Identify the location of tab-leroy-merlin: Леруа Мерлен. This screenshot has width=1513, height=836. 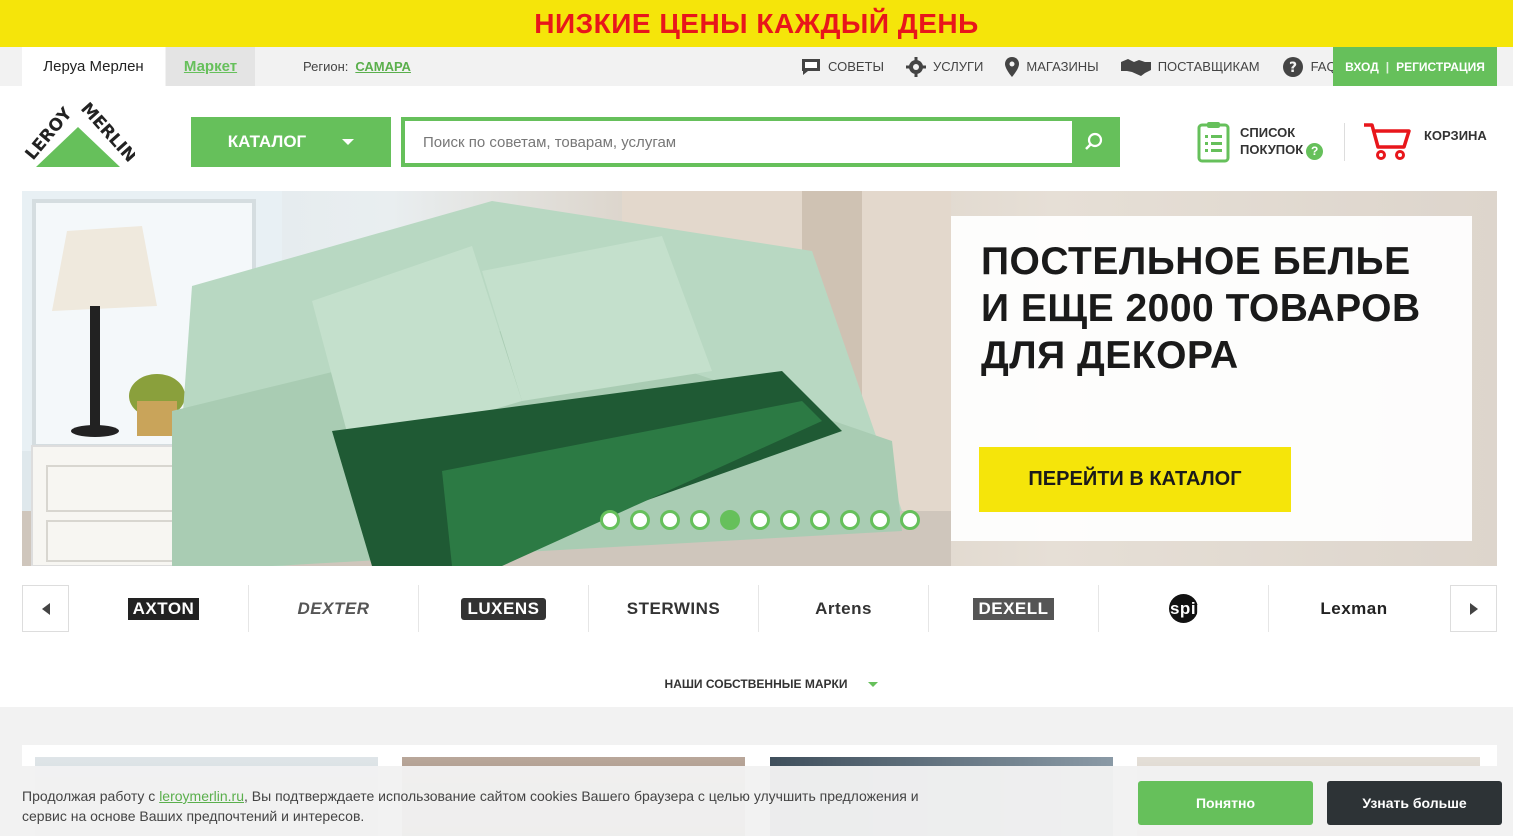
(93, 66).